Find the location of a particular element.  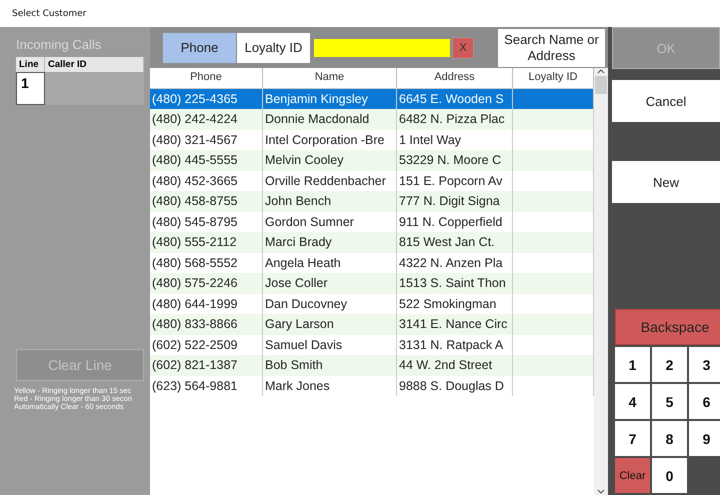

table-cell: Mark Jones is located at coordinates (330, 386).